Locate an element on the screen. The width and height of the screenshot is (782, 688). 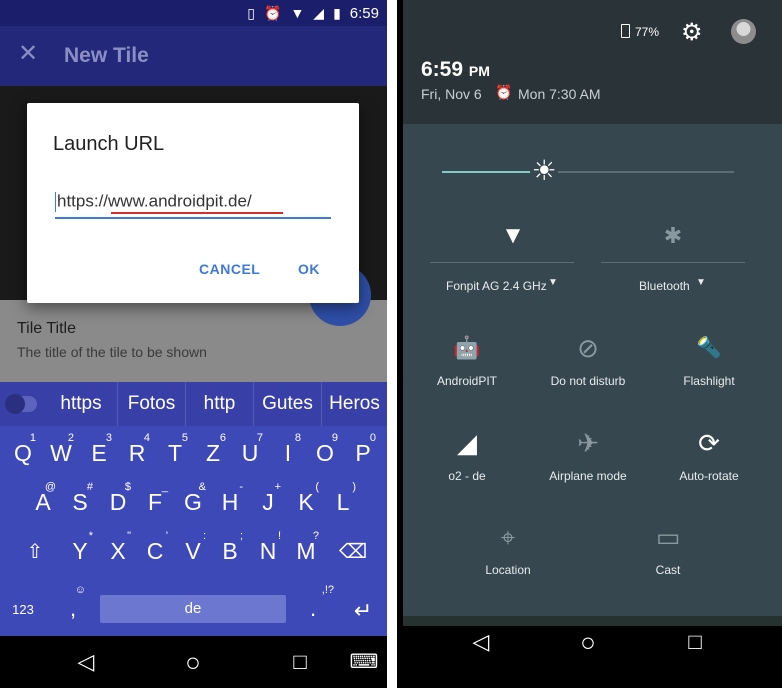
key: 8I is located at coordinates (288, 451).